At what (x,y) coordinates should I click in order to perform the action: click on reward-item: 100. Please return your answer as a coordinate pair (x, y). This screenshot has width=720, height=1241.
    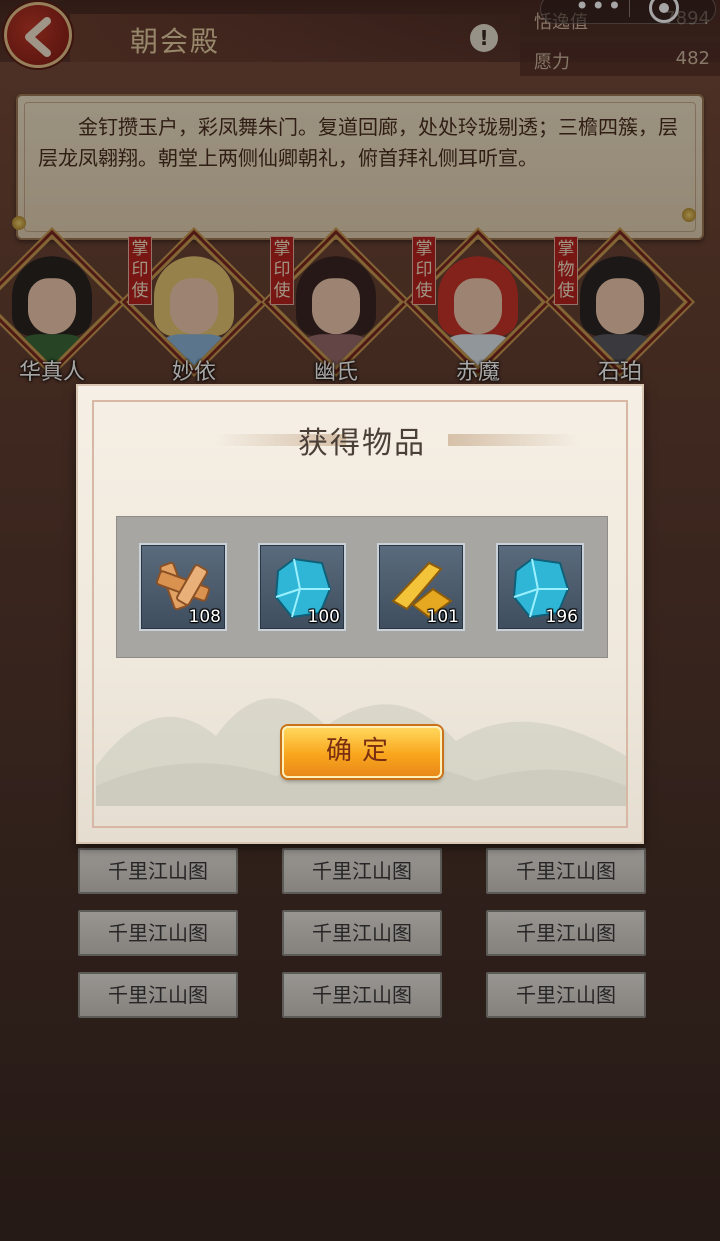
    Looking at the image, I should click on (302, 587).